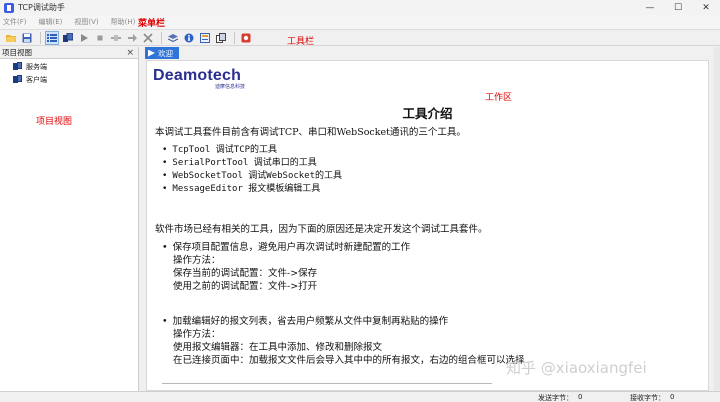 The width and height of the screenshot is (720, 402). What do you see at coordinates (555, 398) in the screenshot?
I see `sent-bytes-label: 发送字节：` at bounding box center [555, 398].